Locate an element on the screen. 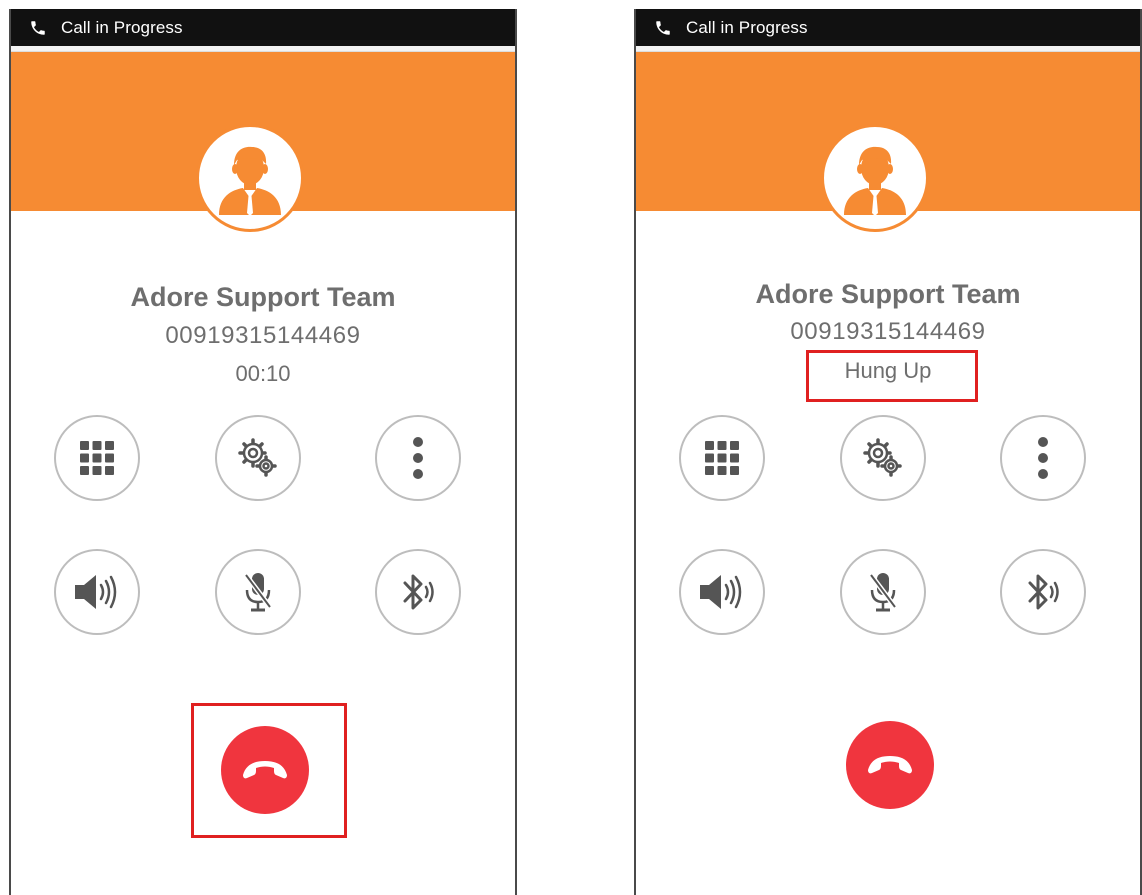 The height and width of the screenshot is (895, 1142). call-timer: 00:10 is located at coordinates (263, 373).